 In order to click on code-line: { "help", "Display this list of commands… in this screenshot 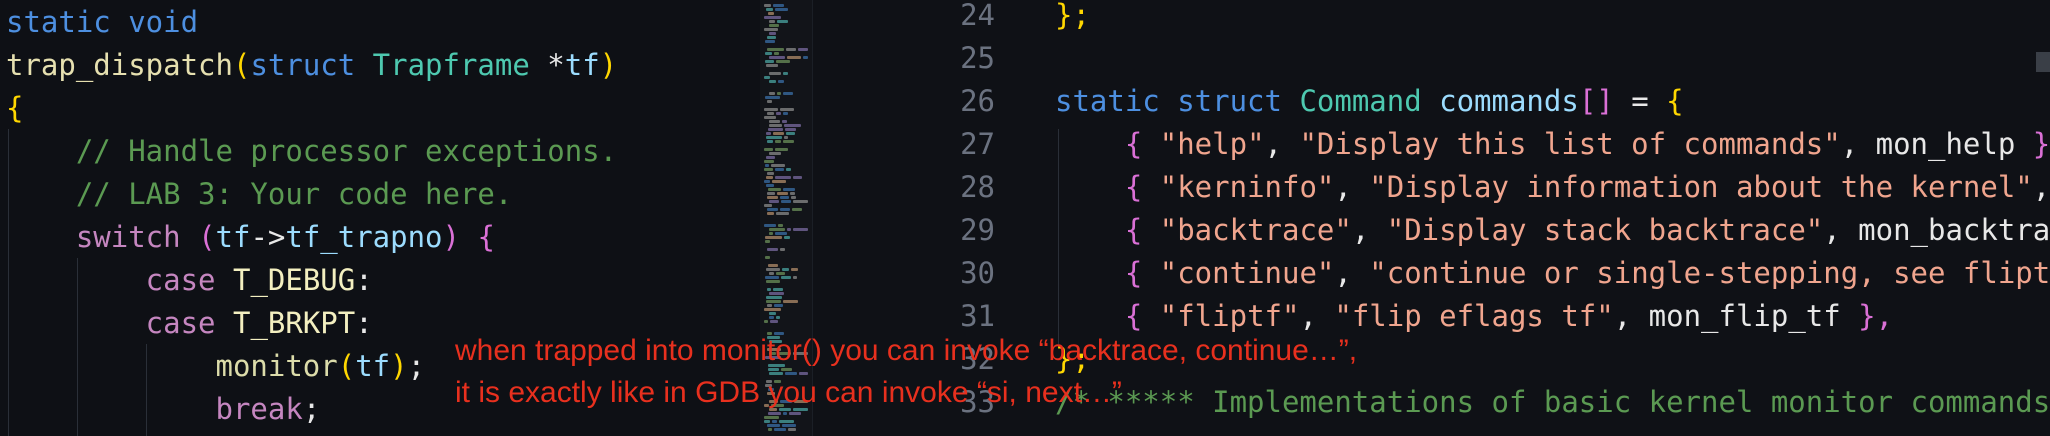, I will do `click(1552, 144)`.